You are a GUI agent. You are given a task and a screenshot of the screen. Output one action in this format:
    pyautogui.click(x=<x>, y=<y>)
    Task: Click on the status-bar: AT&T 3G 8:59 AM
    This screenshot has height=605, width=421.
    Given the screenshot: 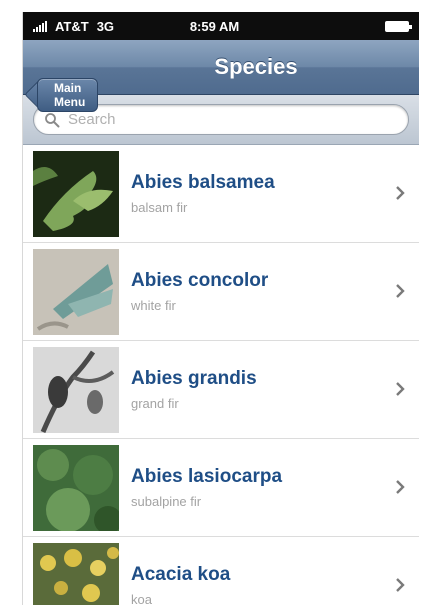 What is the action you would take?
    pyautogui.click(x=221, y=26)
    